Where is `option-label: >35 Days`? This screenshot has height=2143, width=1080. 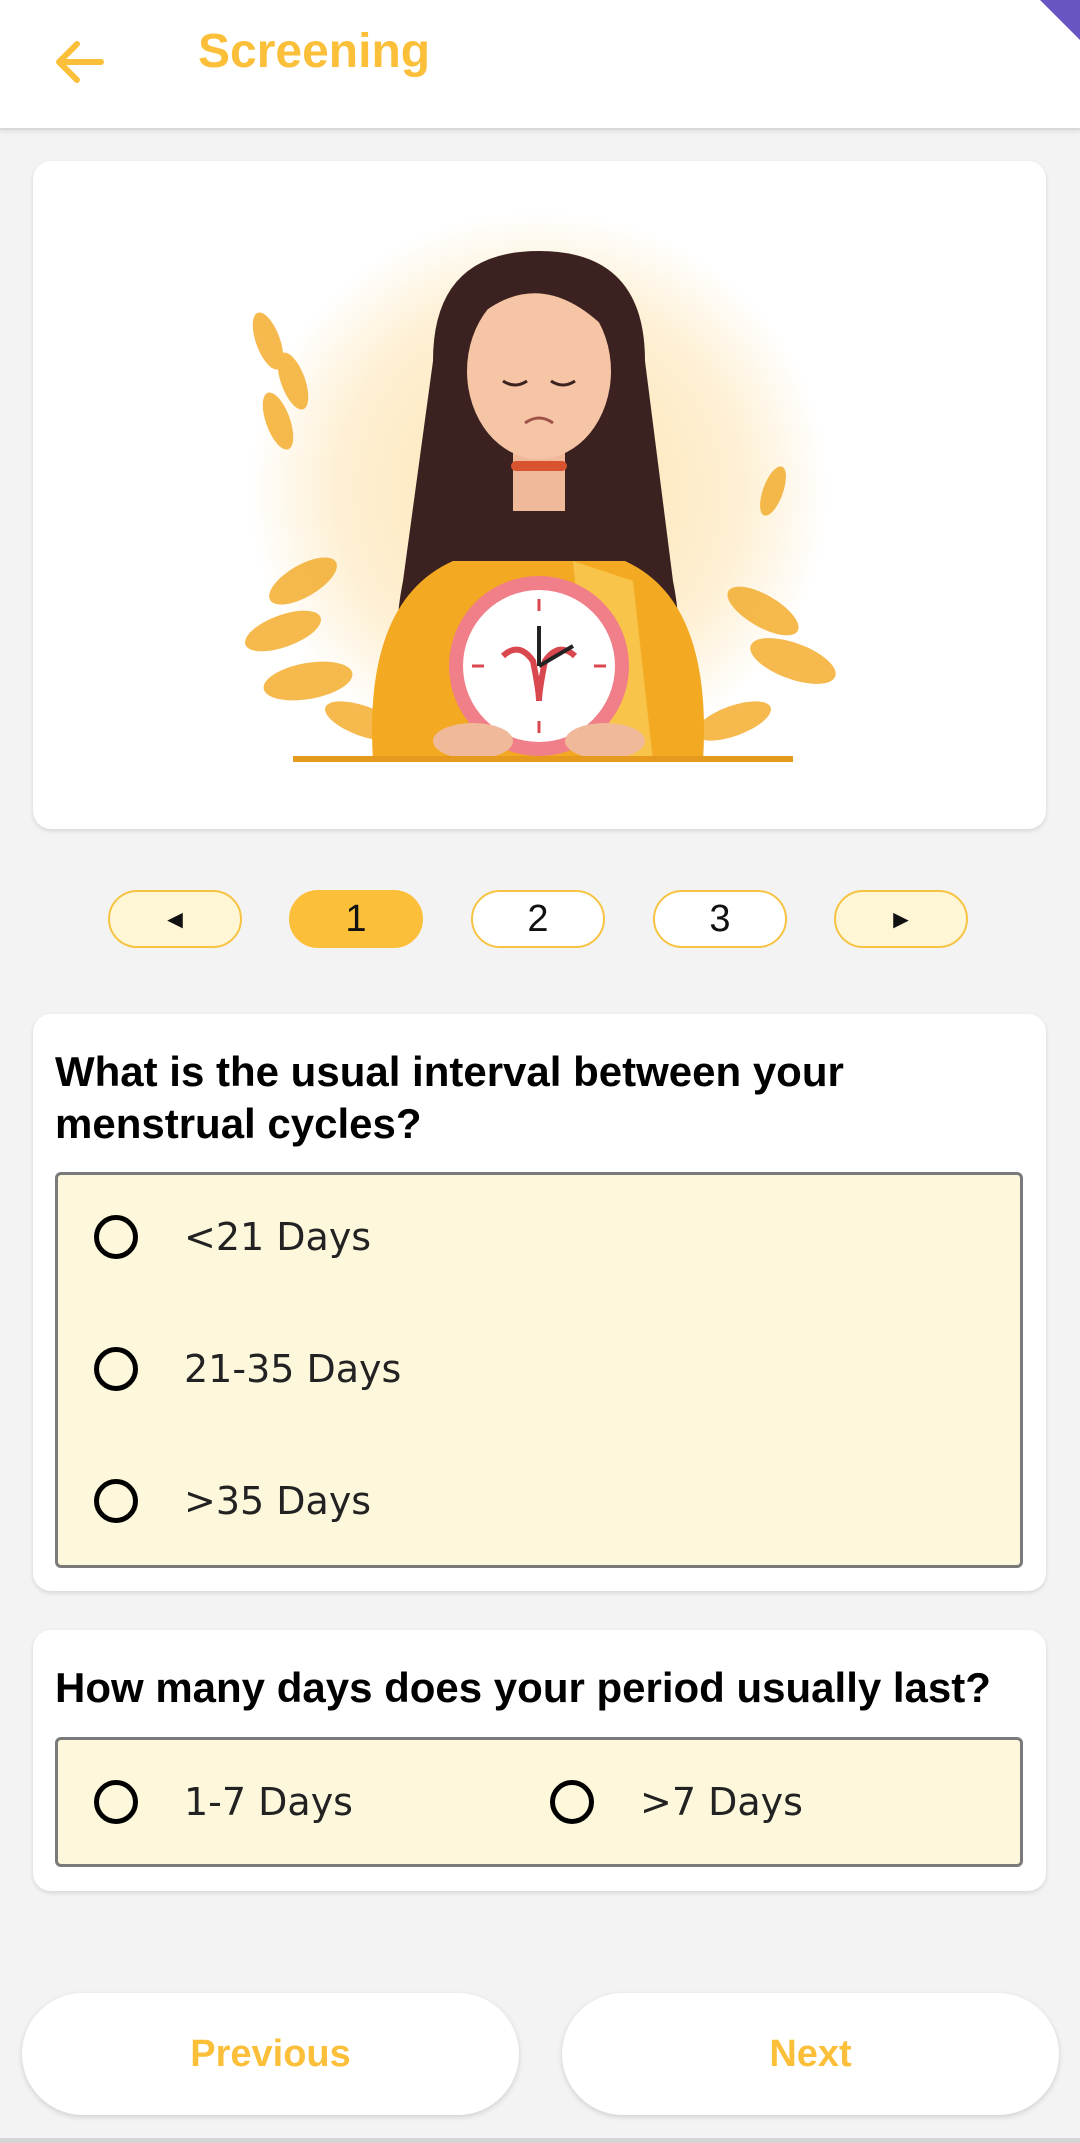 option-label: >35 Days is located at coordinates (278, 1501).